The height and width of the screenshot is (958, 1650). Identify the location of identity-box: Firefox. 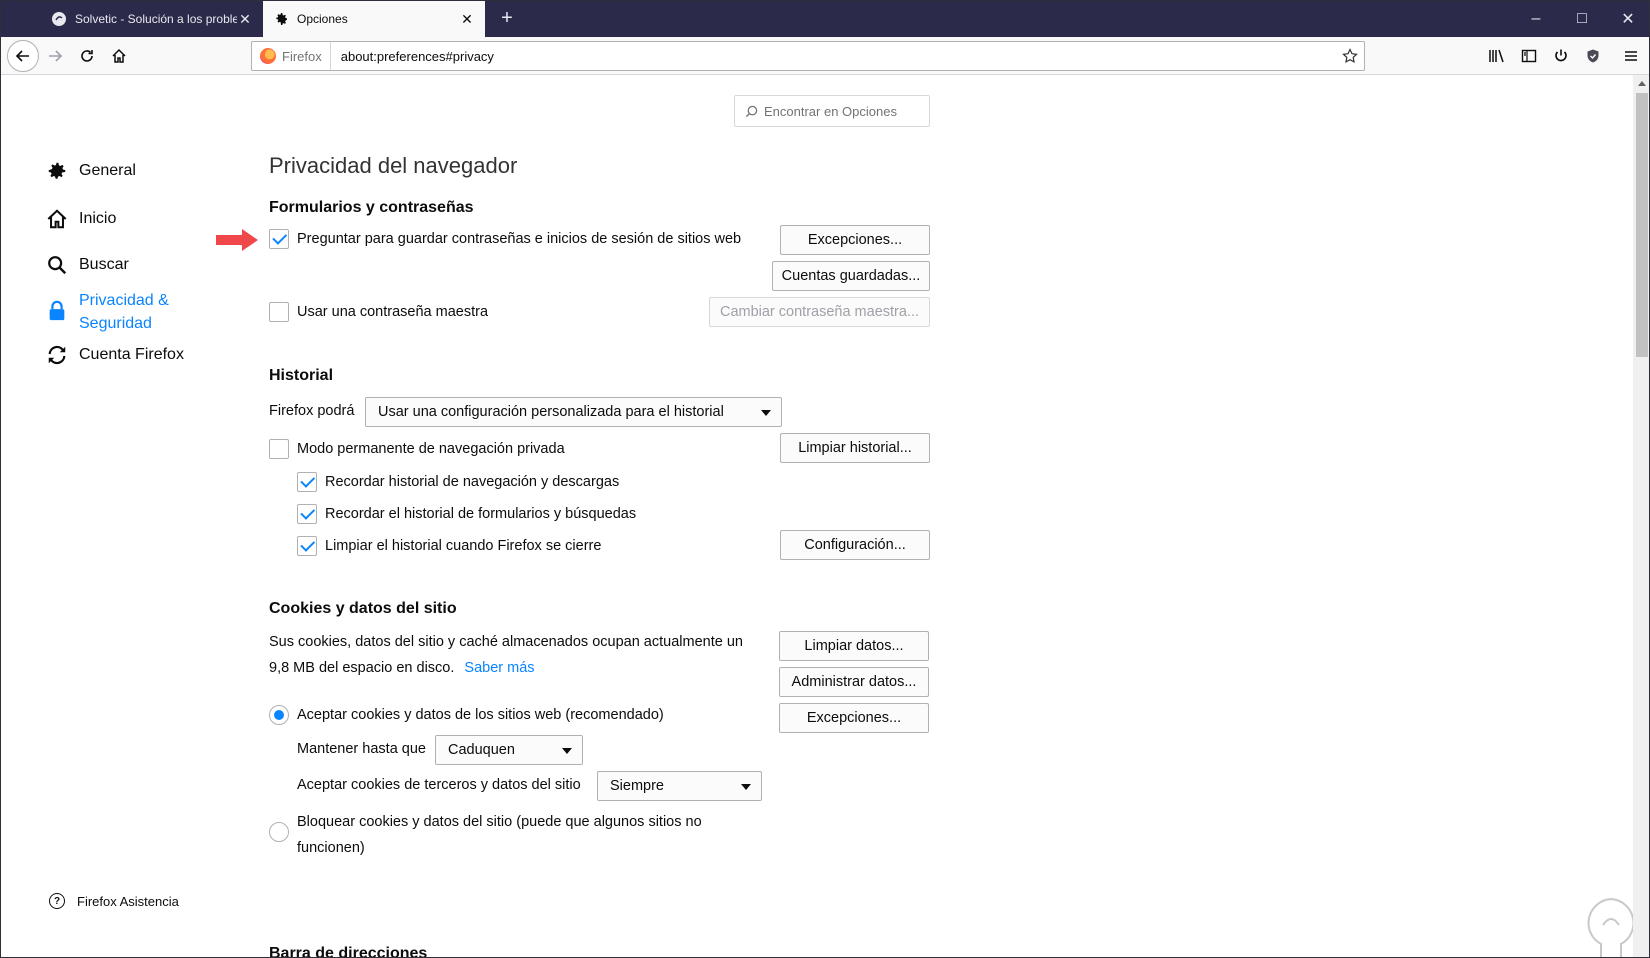
(291, 56).